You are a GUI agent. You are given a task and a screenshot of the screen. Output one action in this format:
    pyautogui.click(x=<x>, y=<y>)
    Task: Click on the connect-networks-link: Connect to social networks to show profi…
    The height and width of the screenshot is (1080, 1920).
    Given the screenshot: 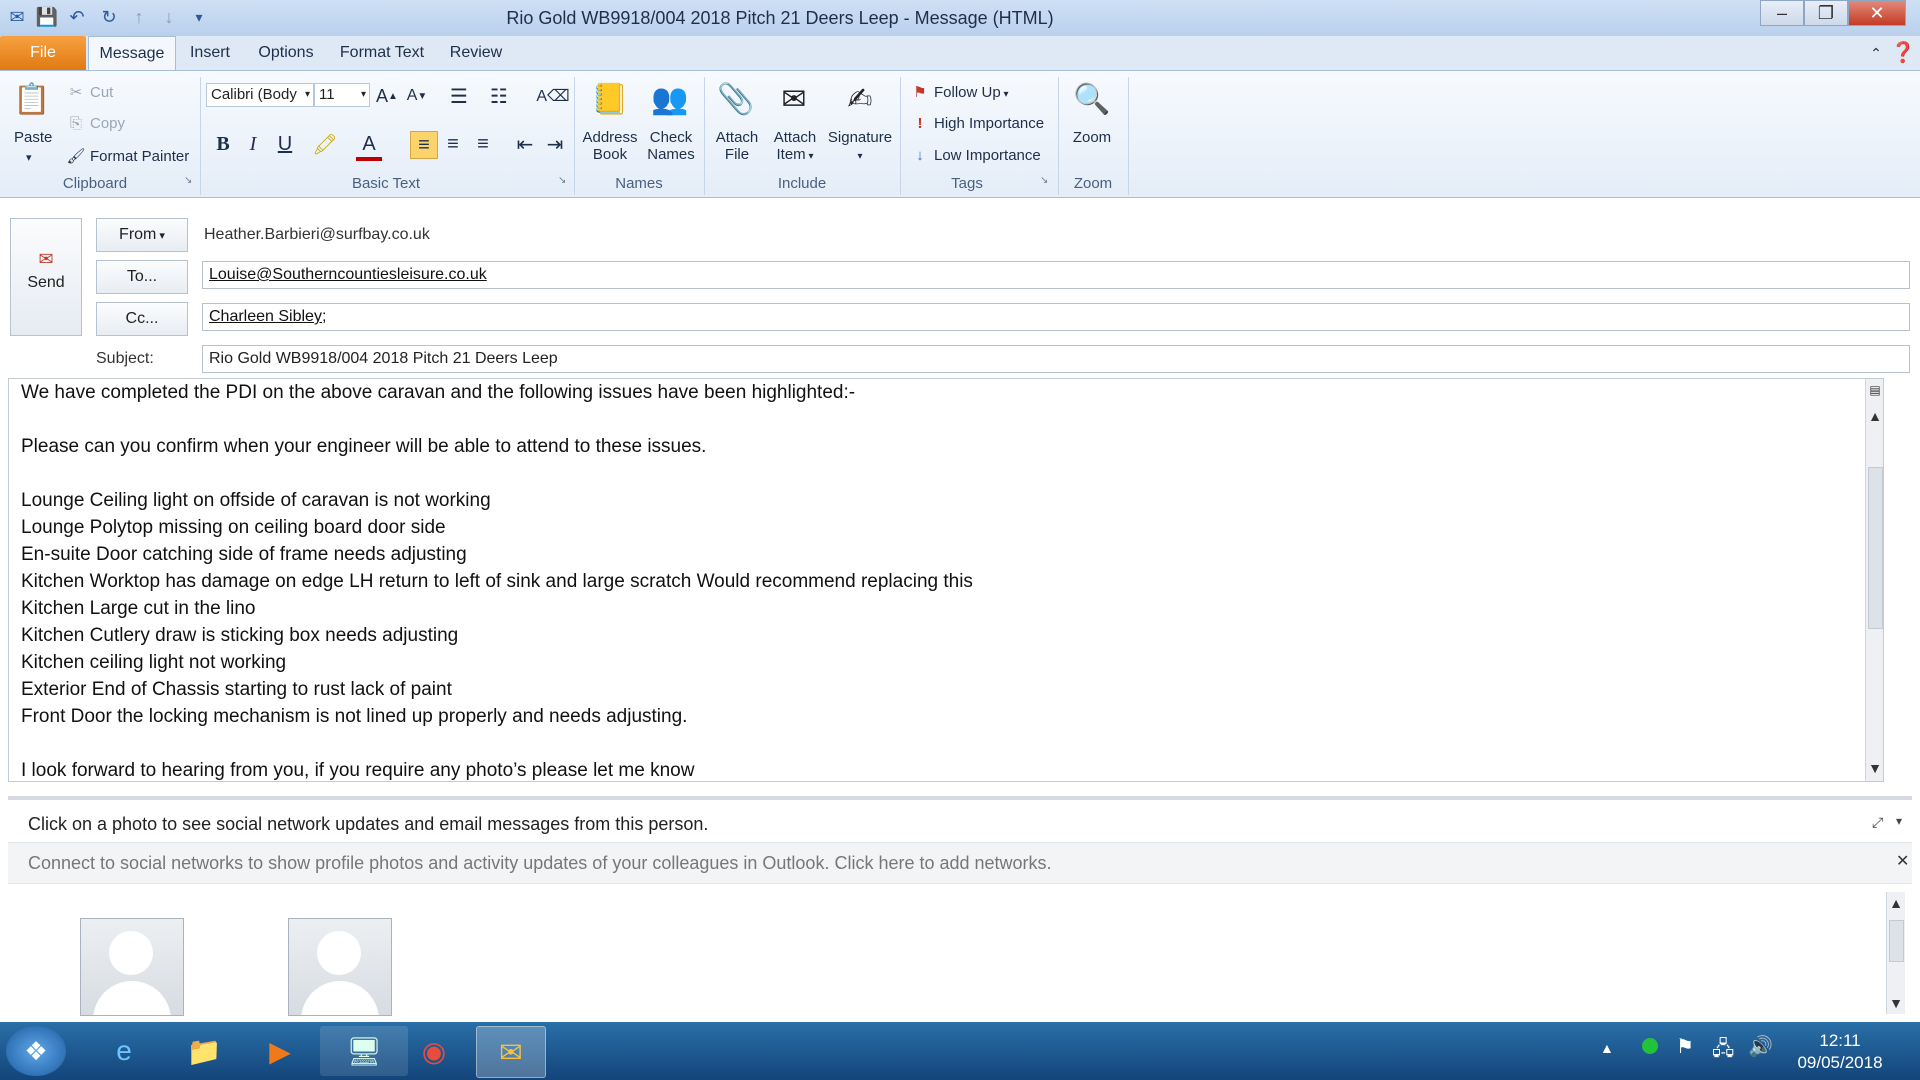 What is the action you would take?
    pyautogui.click(x=540, y=863)
    